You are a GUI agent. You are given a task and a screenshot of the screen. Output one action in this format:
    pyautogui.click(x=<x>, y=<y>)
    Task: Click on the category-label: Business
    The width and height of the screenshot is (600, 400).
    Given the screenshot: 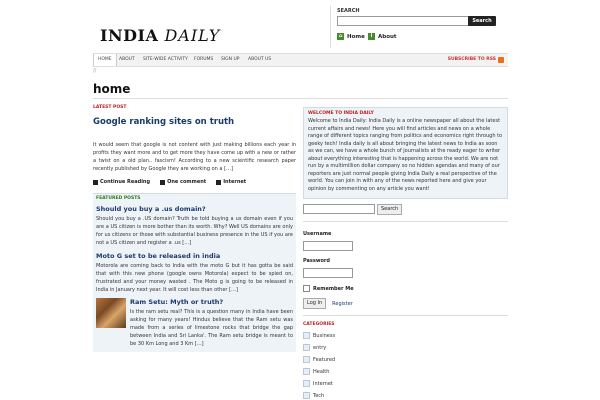 What is the action you would take?
    pyautogui.click(x=324, y=335)
    